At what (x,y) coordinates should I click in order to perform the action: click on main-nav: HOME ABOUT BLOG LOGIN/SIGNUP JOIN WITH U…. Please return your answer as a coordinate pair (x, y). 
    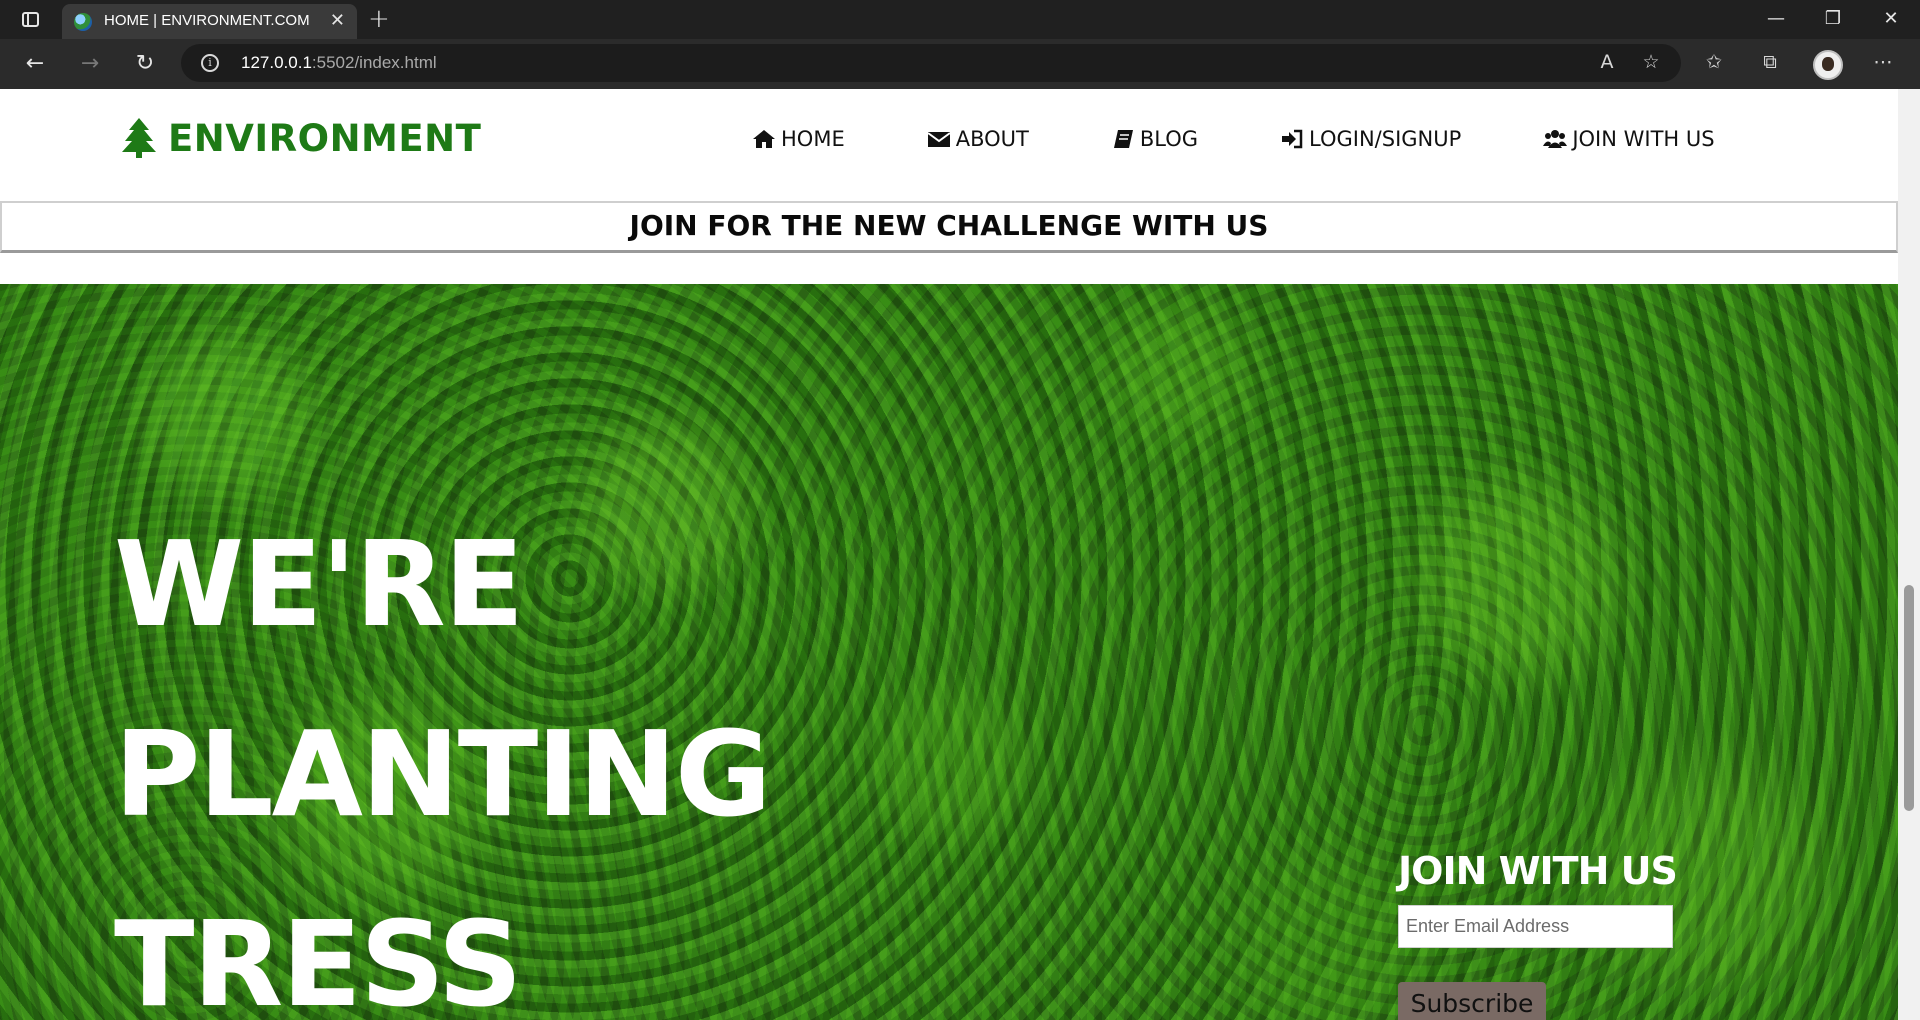
    Looking at the image, I should click on (1233, 139).